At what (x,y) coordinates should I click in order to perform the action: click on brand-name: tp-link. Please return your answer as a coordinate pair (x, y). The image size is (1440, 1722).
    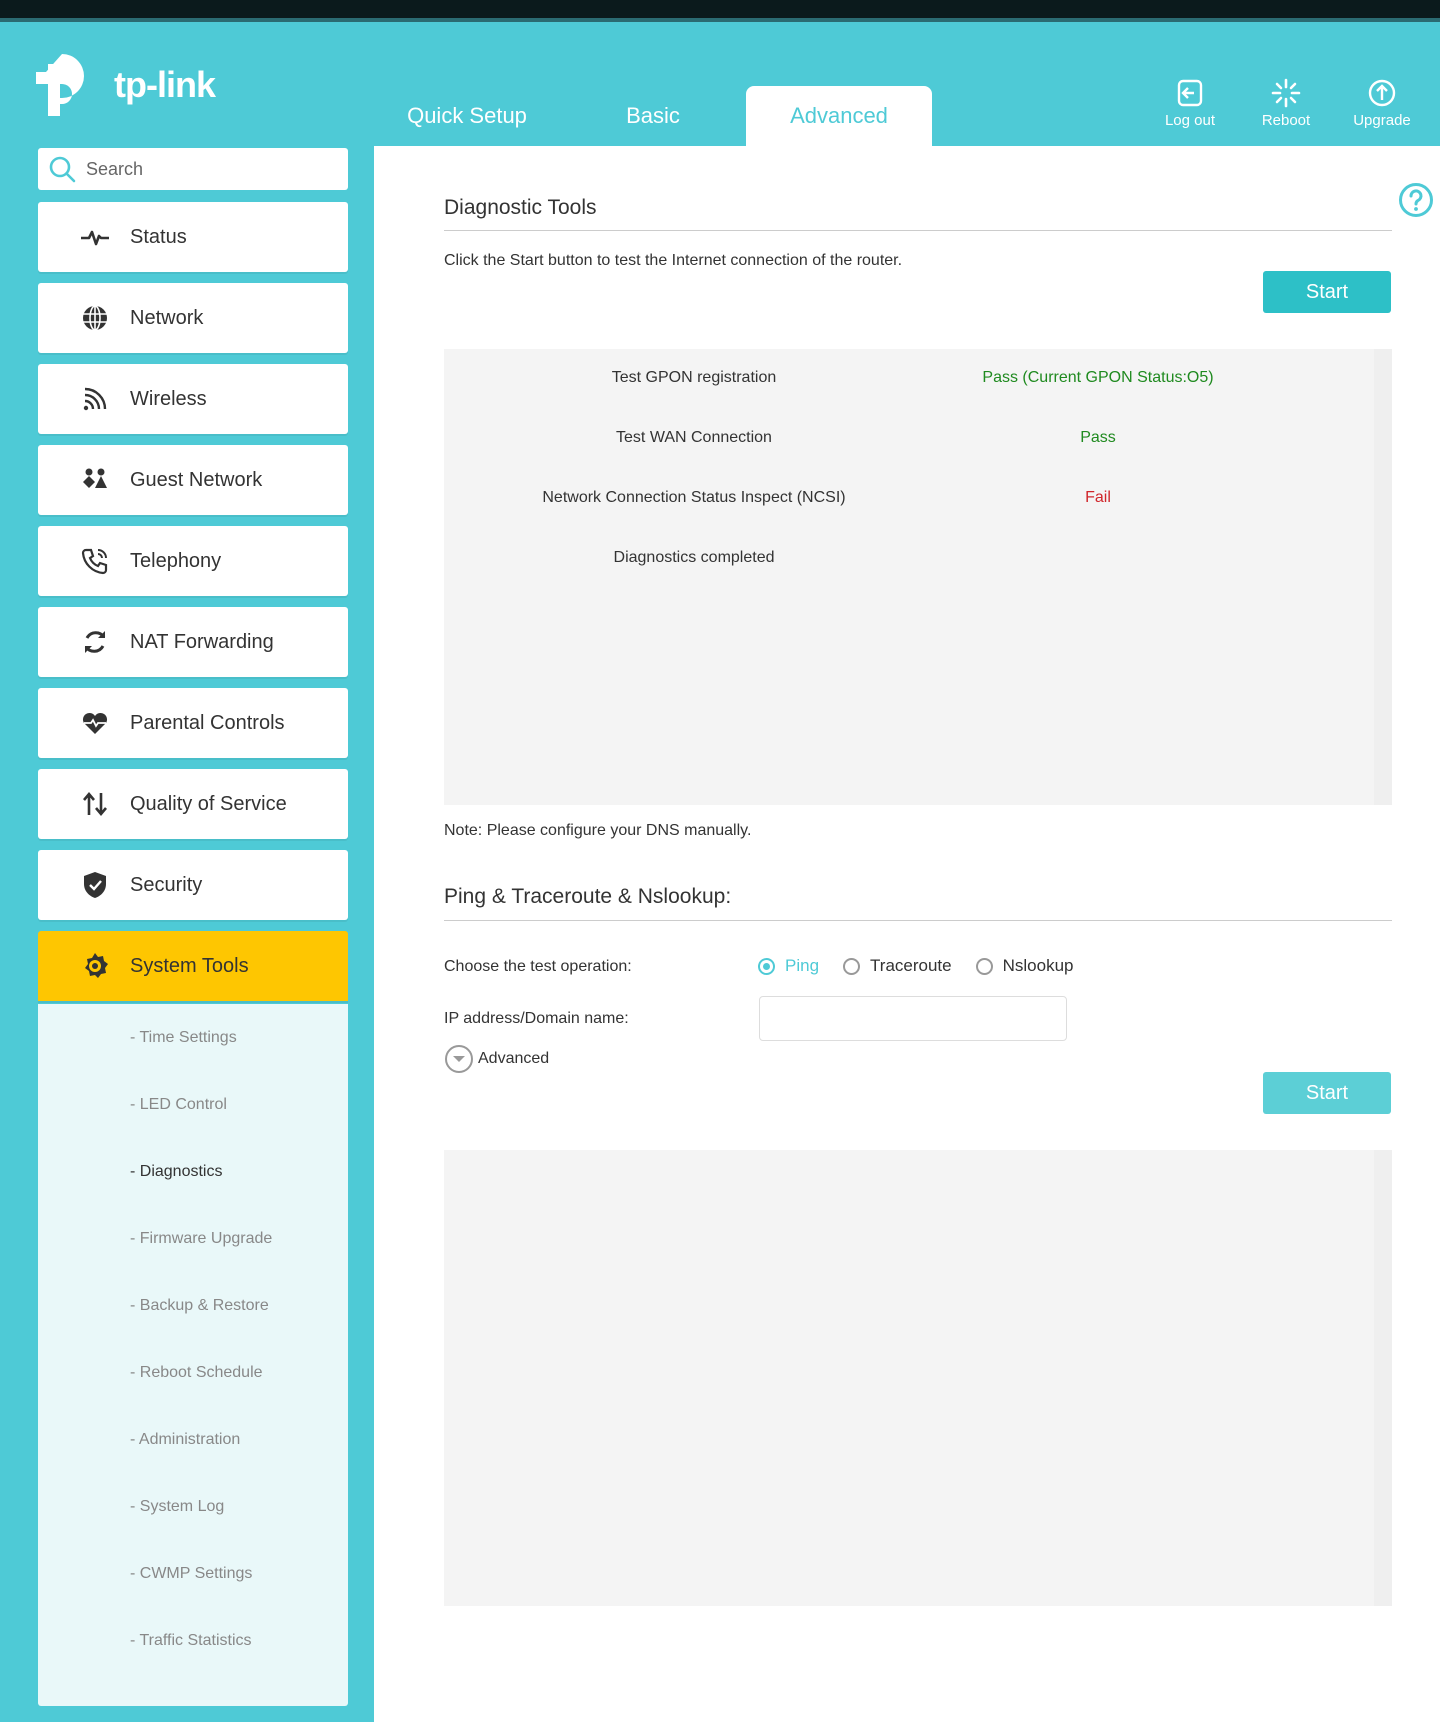
    Looking at the image, I should click on (165, 84).